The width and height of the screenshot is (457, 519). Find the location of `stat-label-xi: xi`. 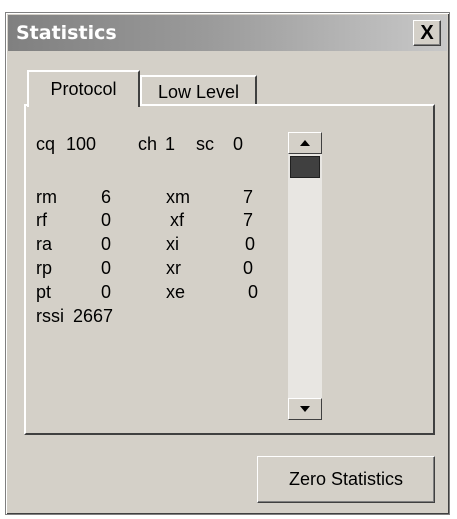

stat-label-xi: xi is located at coordinates (172, 244).